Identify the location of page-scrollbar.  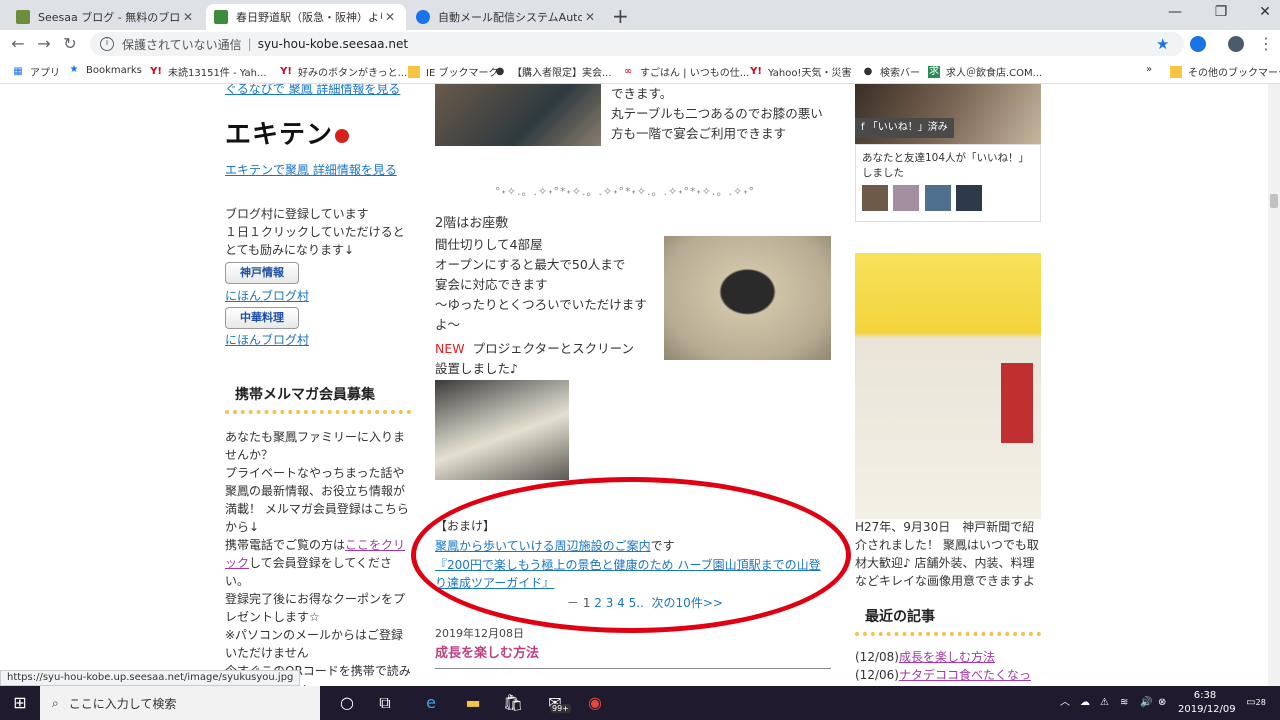
(1274, 385).